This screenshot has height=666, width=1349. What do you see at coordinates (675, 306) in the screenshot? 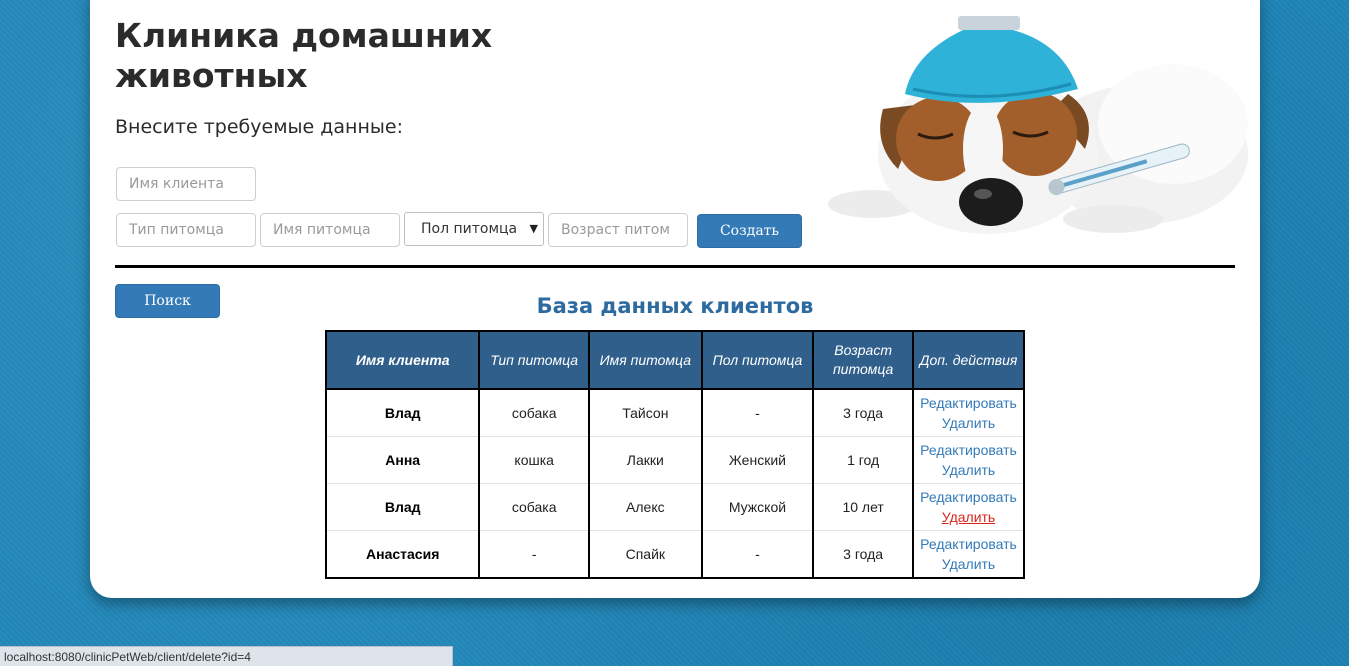
I see `database-title: База данных клиентов` at bounding box center [675, 306].